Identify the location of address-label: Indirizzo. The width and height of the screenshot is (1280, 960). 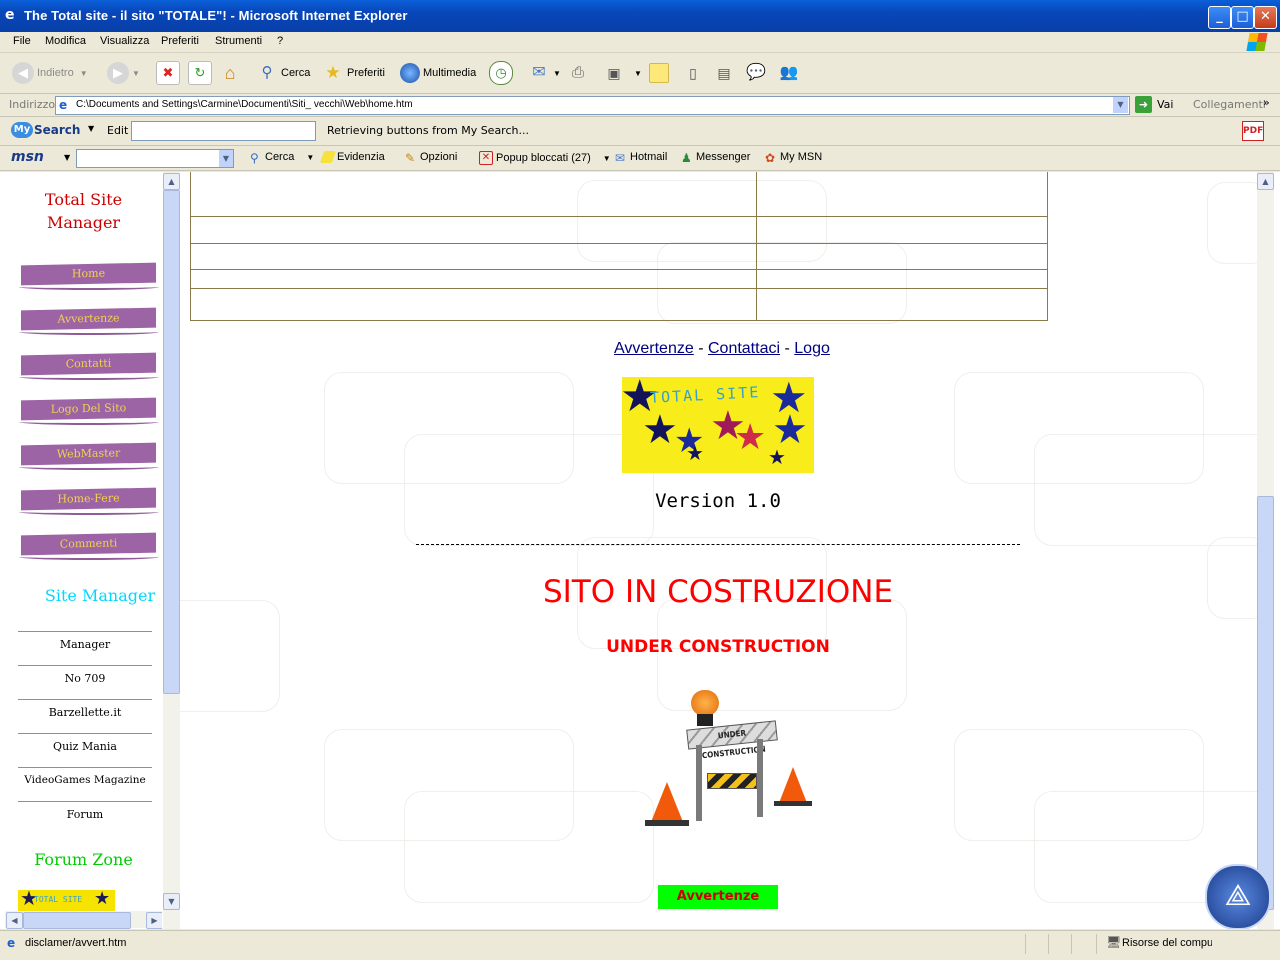
(32, 104).